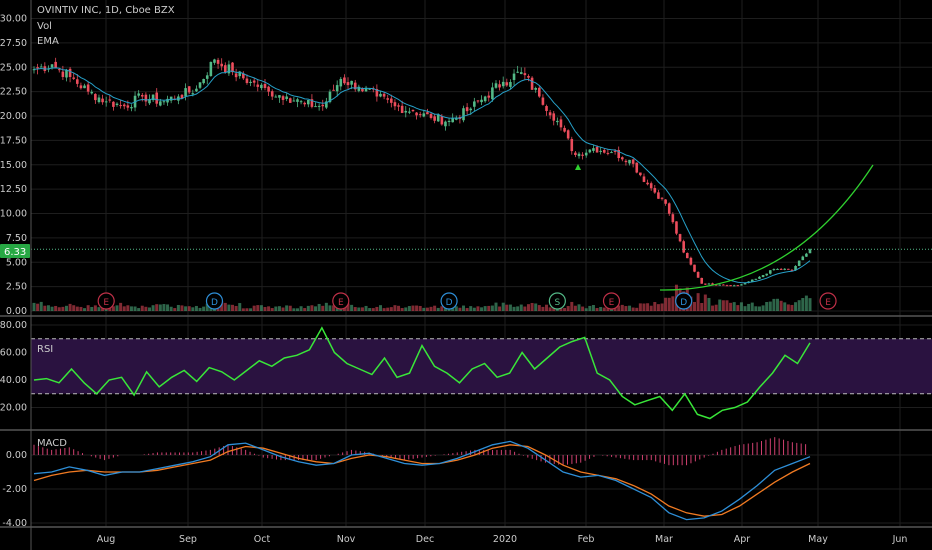 Image resolution: width=932 pixels, height=550 pixels. Describe the element at coordinates (45, 349) in the screenshot. I see `rsi-legend: RSI` at that location.